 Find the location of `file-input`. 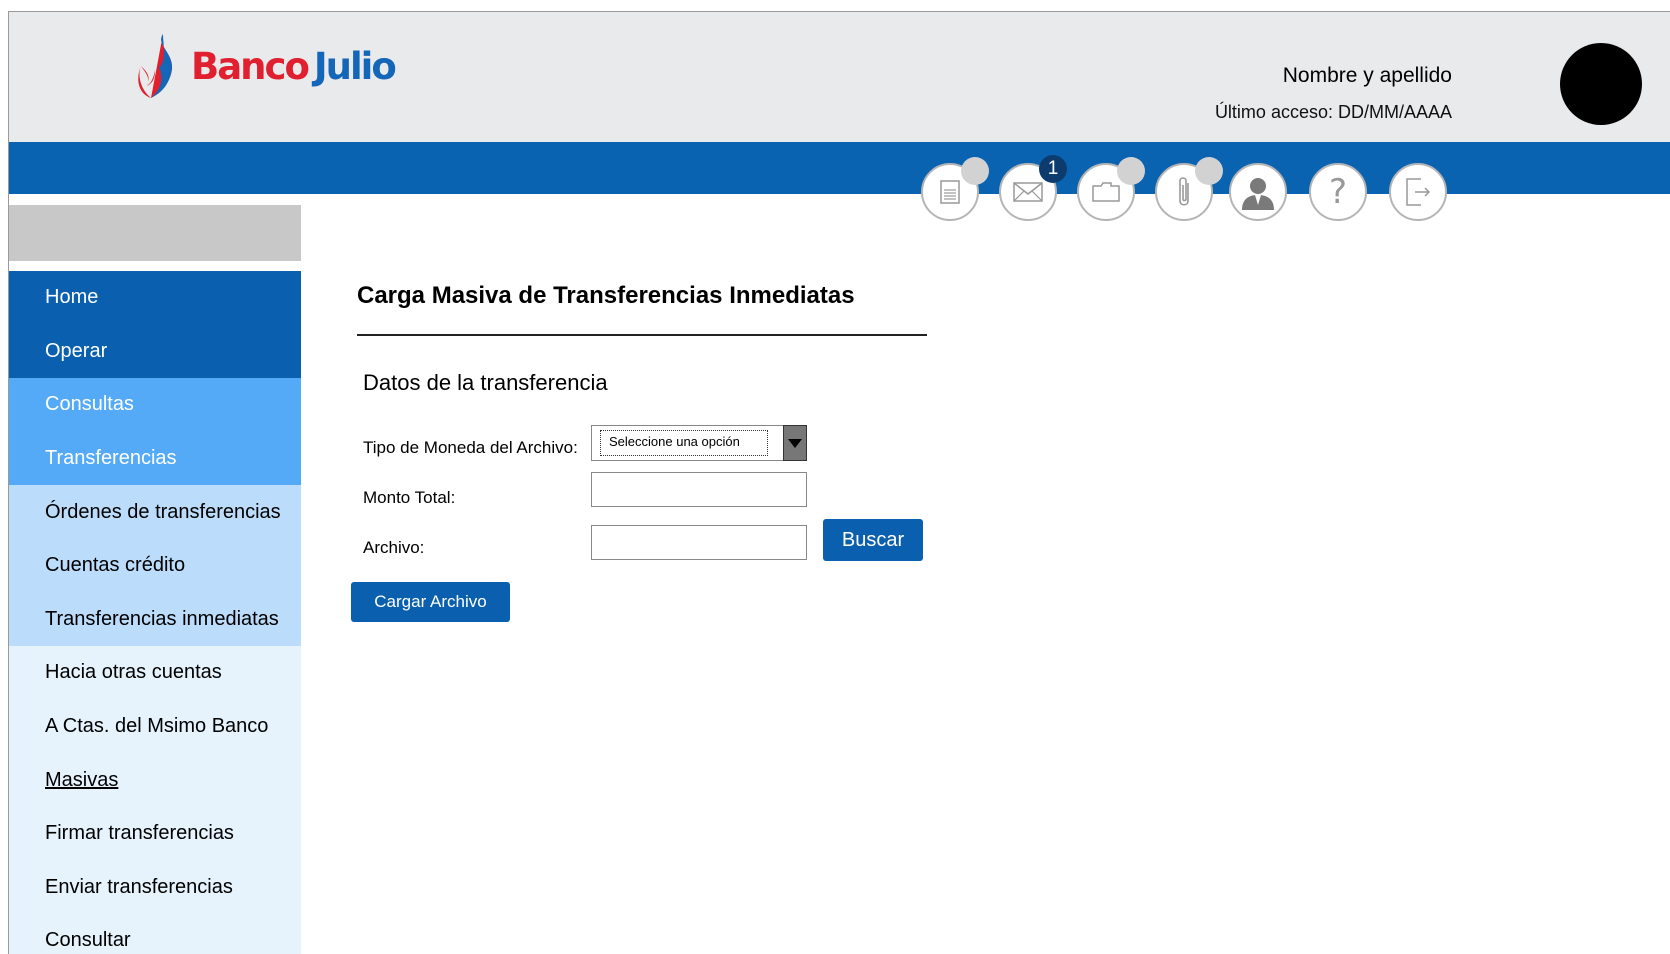

file-input is located at coordinates (699, 542).